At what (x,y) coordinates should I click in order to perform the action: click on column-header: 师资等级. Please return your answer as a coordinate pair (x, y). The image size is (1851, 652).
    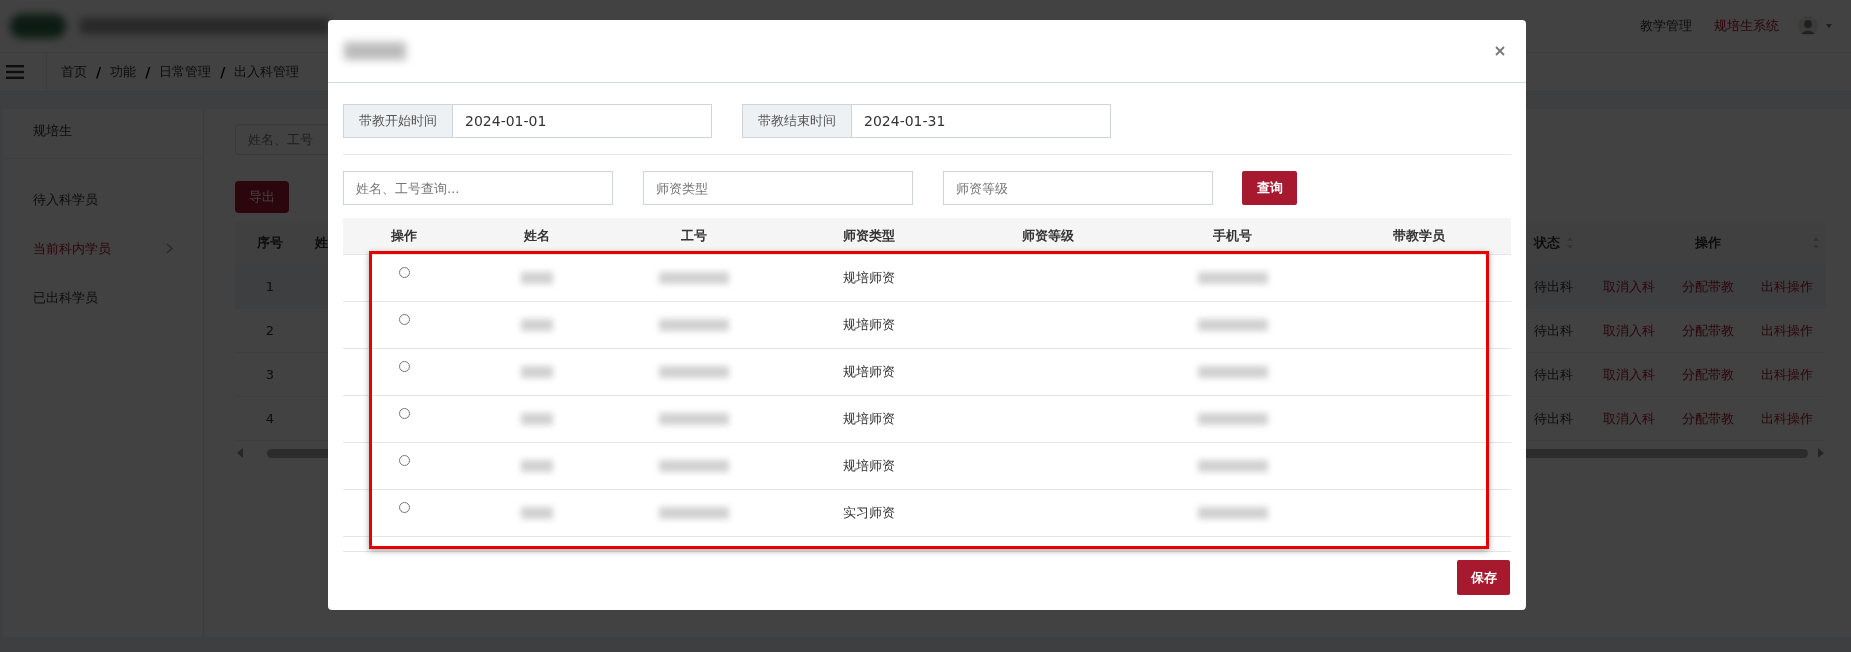
    Looking at the image, I should click on (1047, 236).